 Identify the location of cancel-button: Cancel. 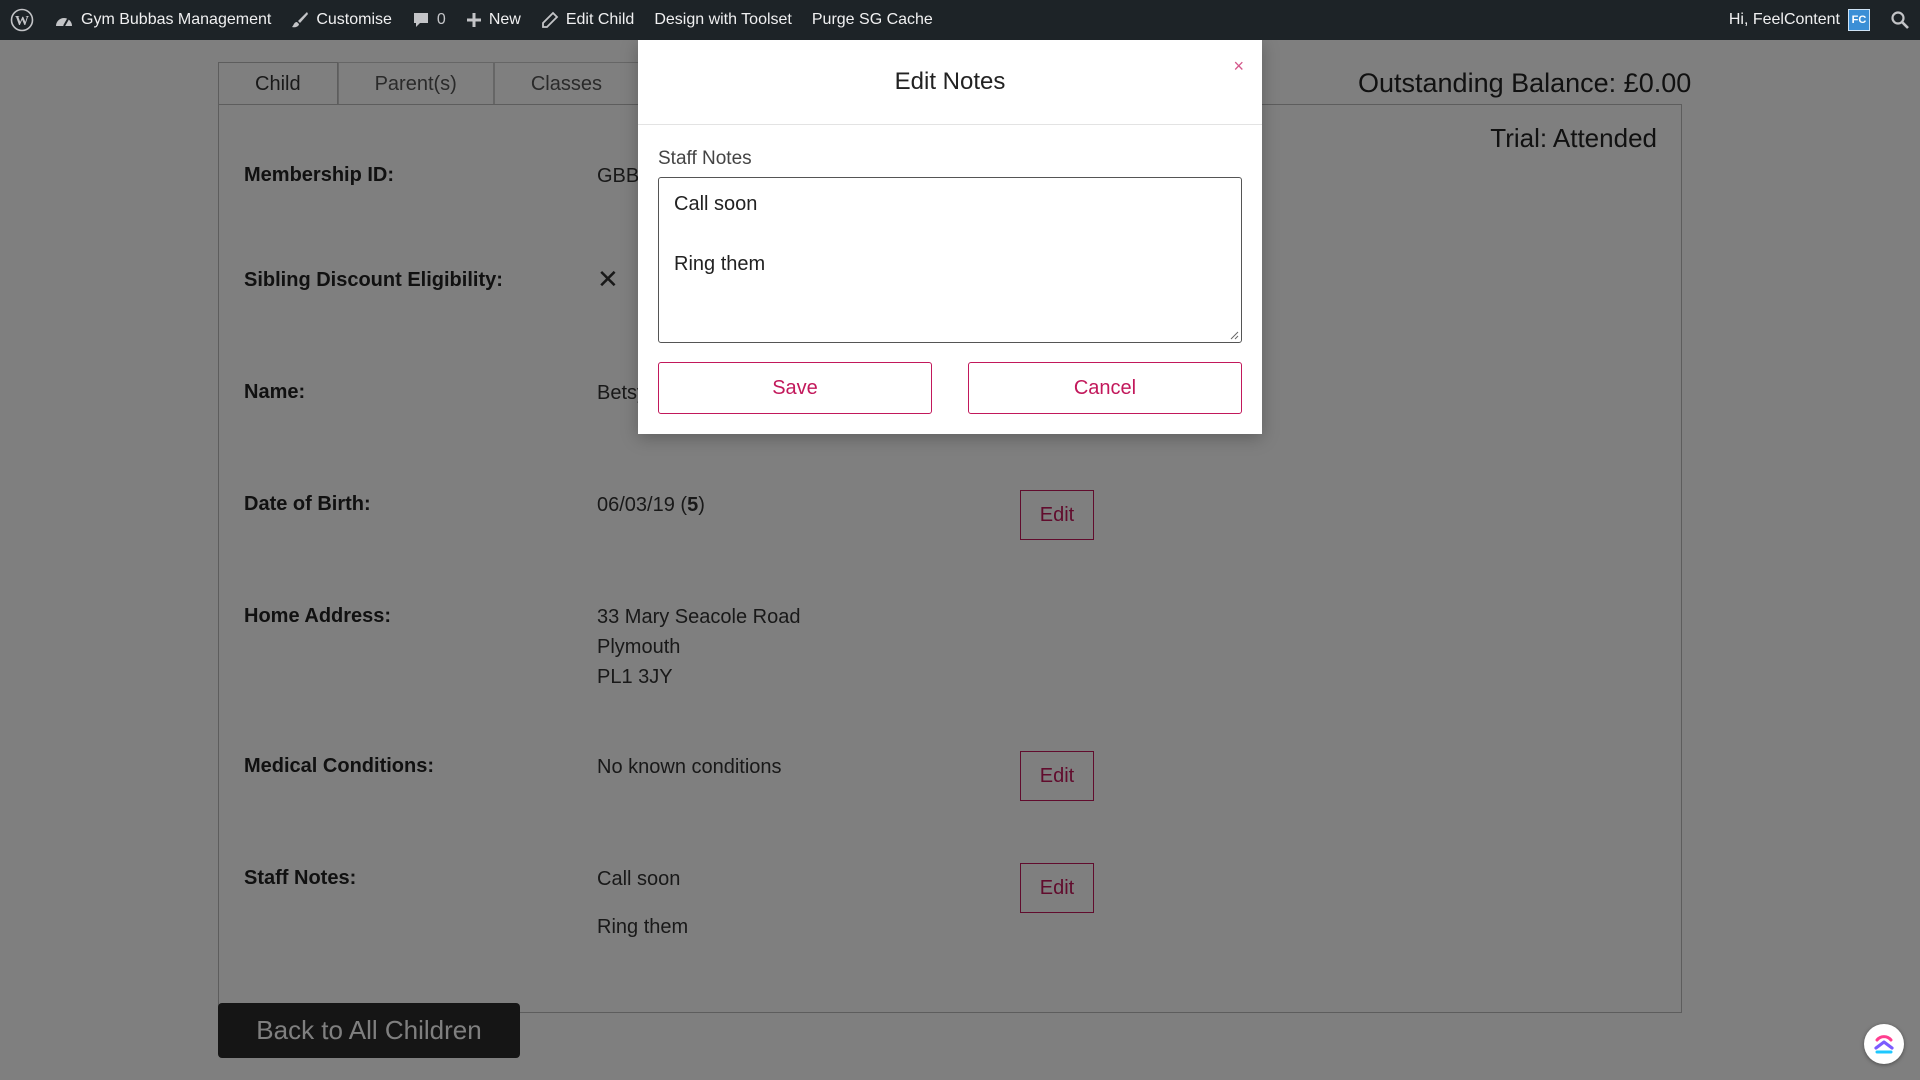
(1105, 388).